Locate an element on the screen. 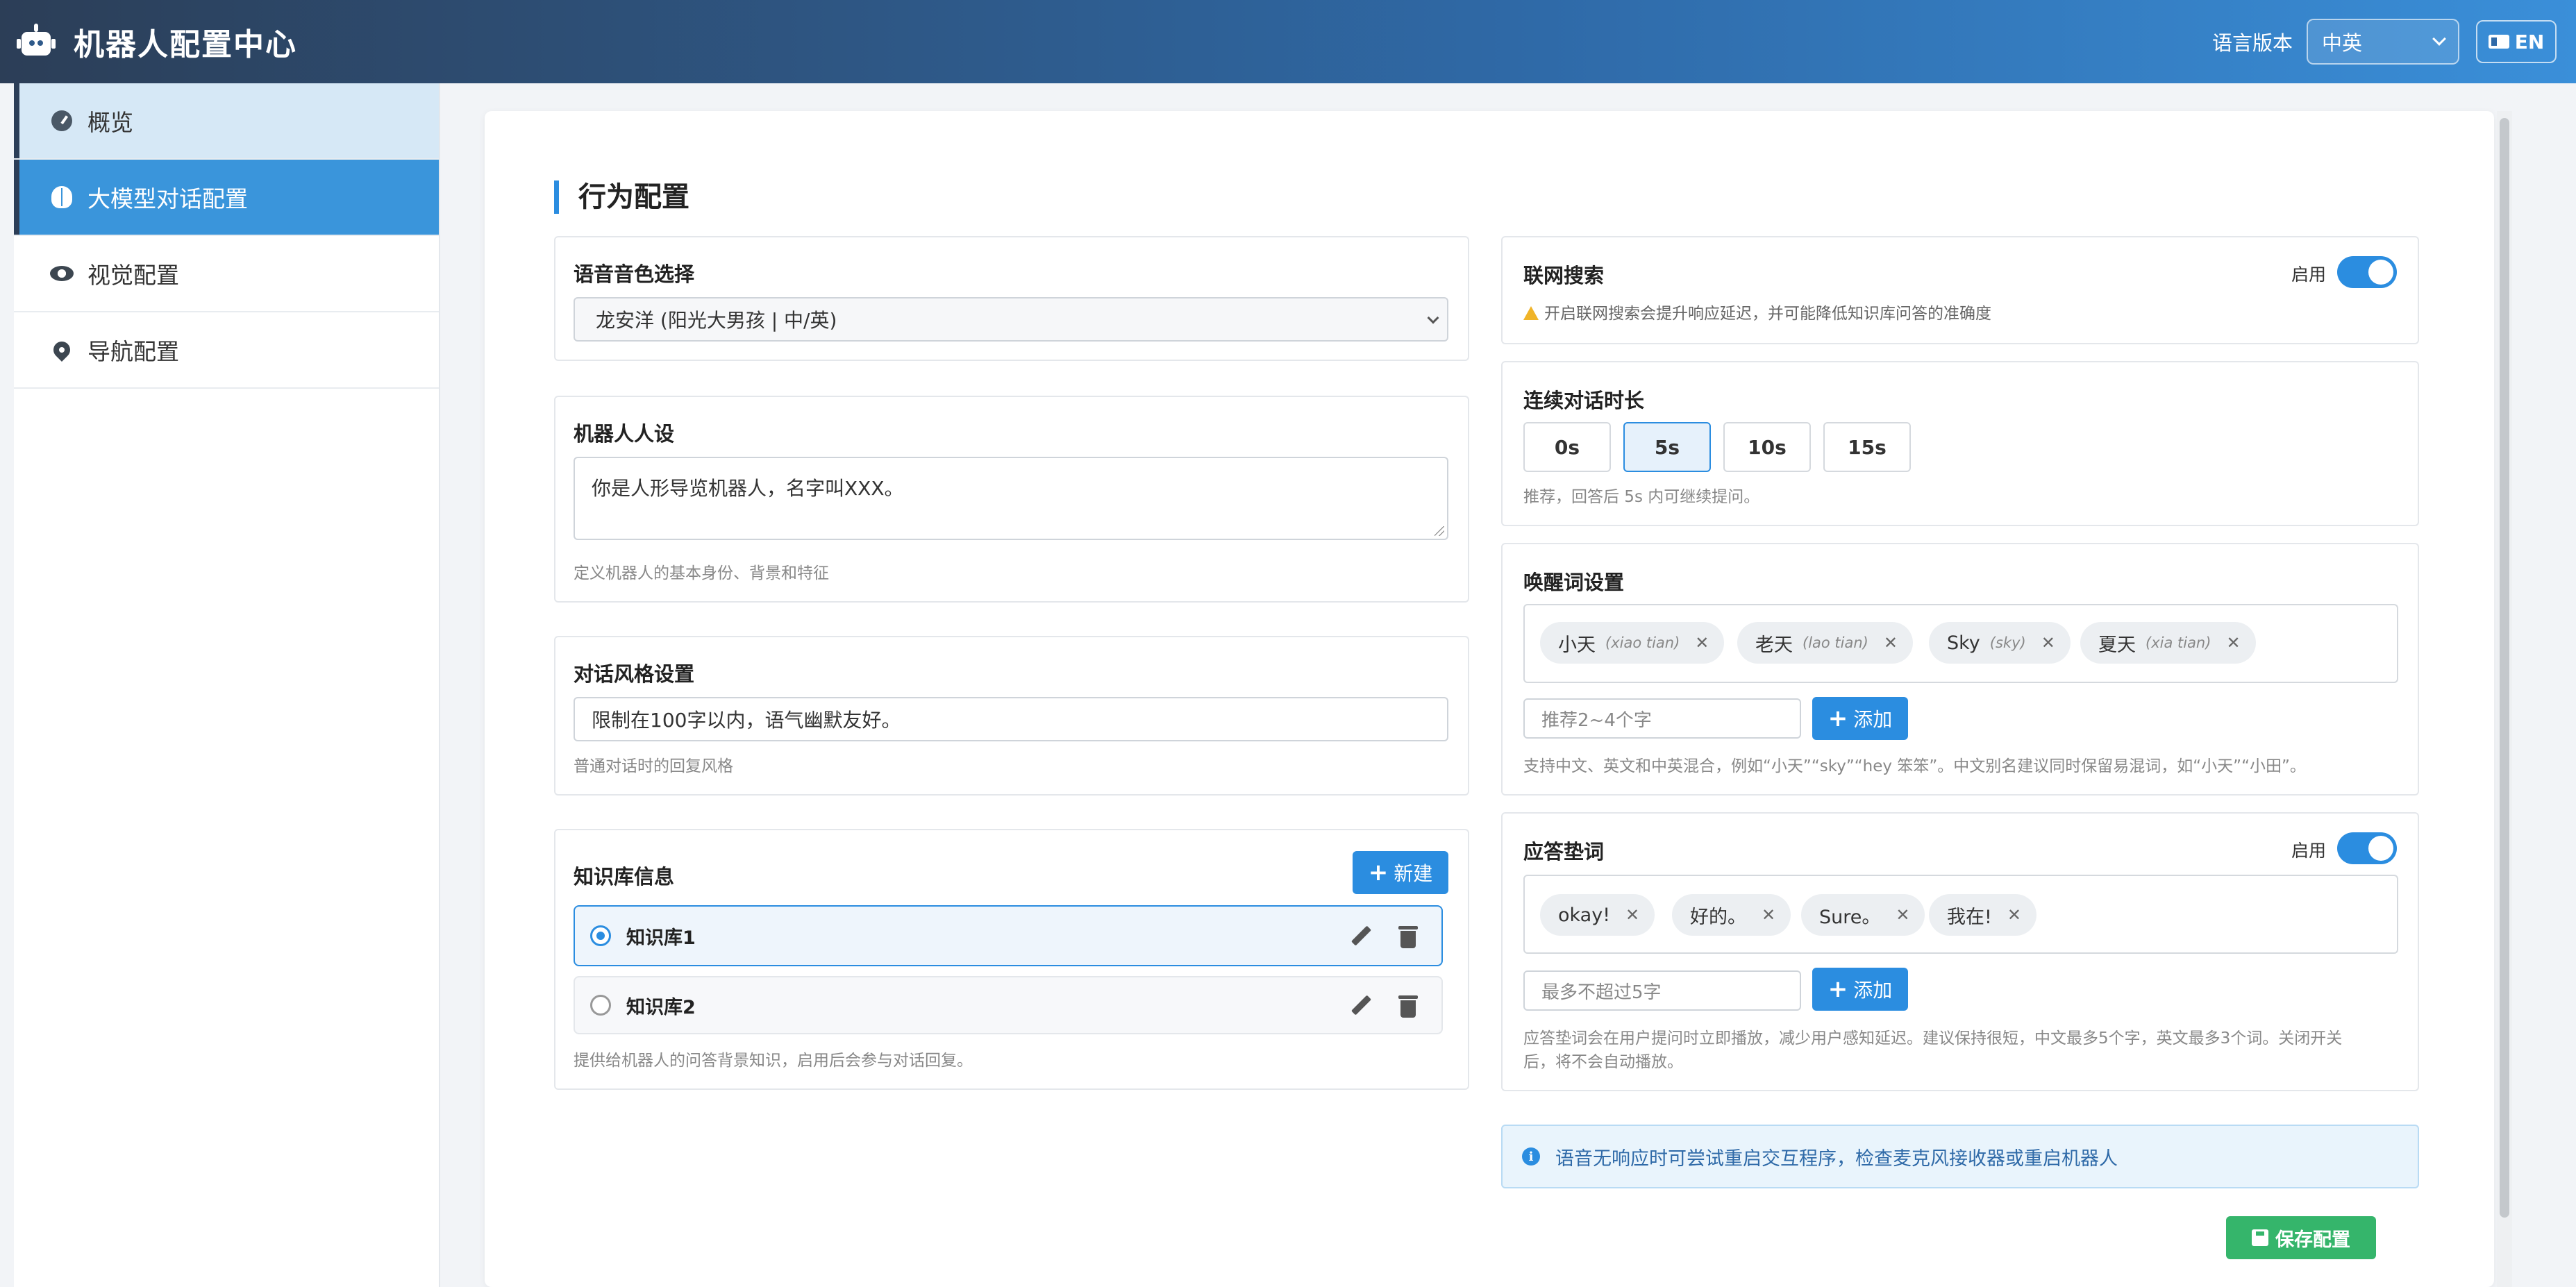  info-alert: i 语音无响应时可尝试重启交互程序，检查麦克风接收器或重启机器人 is located at coordinates (1960, 1156).